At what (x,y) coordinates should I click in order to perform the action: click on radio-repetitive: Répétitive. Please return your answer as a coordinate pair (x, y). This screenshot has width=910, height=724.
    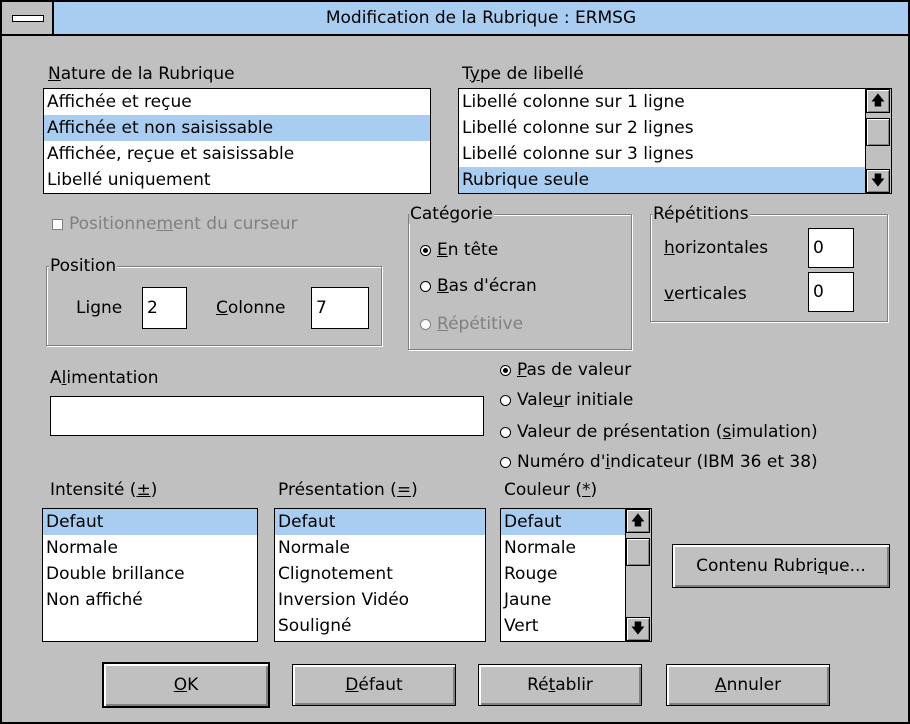
    Looking at the image, I should click on (471, 324).